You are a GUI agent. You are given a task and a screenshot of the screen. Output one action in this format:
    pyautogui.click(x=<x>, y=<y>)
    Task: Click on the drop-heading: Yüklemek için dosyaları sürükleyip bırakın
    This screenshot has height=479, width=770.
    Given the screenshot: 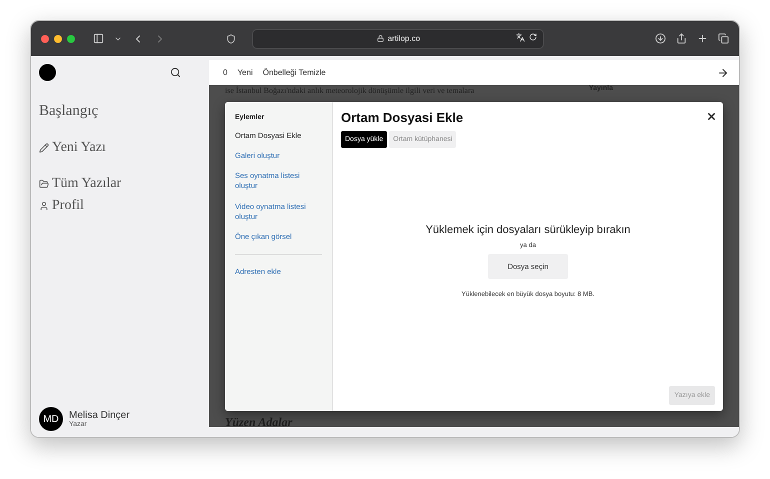 What is the action you would take?
    pyautogui.click(x=528, y=230)
    